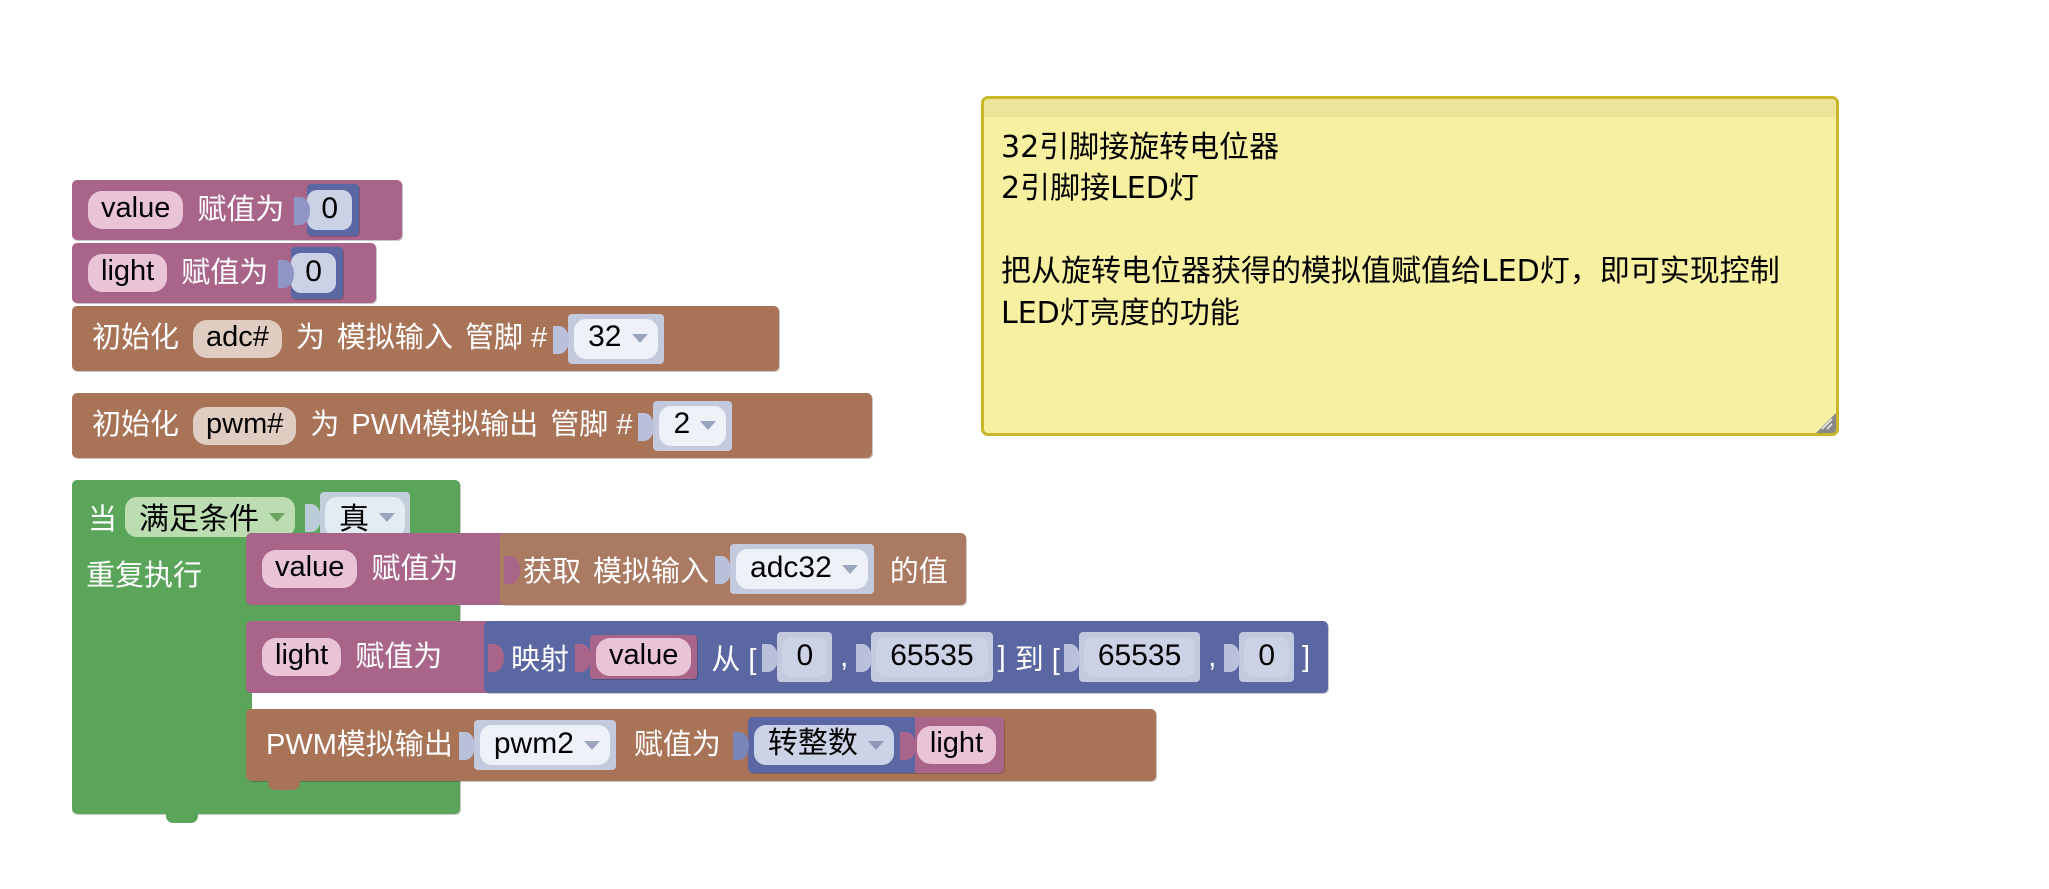 Image resolution: width=2049 pixels, height=889 pixels. I want to click on cast-source-variable: light, so click(956, 745).